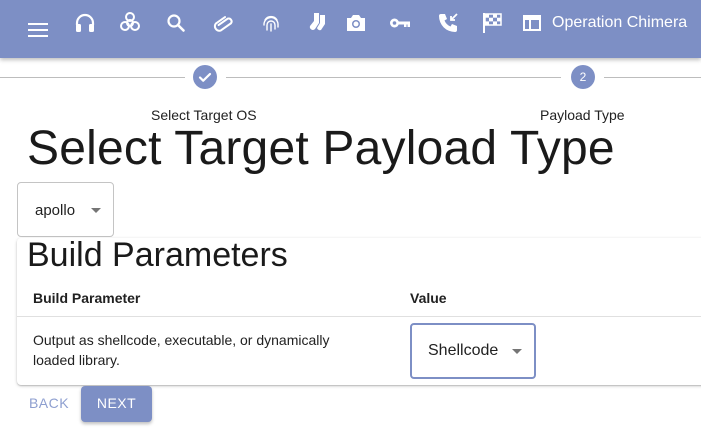  What do you see at coordinates (428, 298) in the screenshot?
I see `column-header-value: Value` at bounding box center [428, 298].